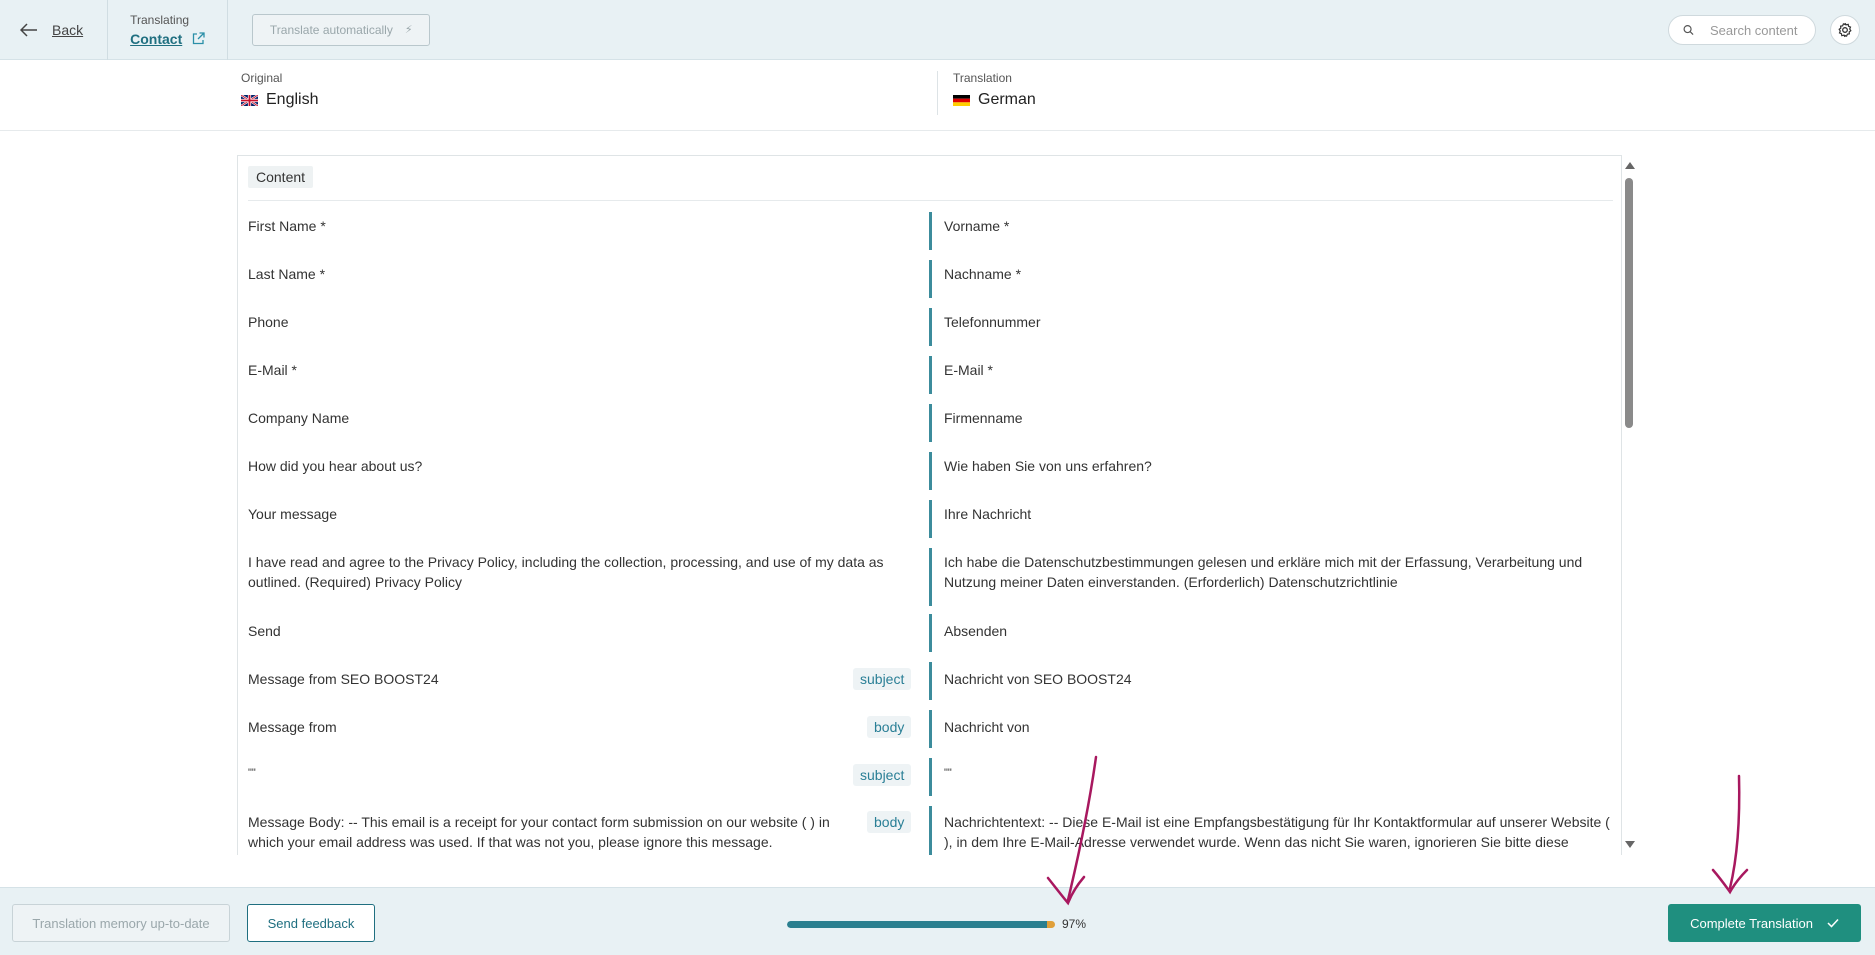 The height and width of the screenshot is (955, 1875). I want to click on target-text: Firmenname, so click(1279, 418).